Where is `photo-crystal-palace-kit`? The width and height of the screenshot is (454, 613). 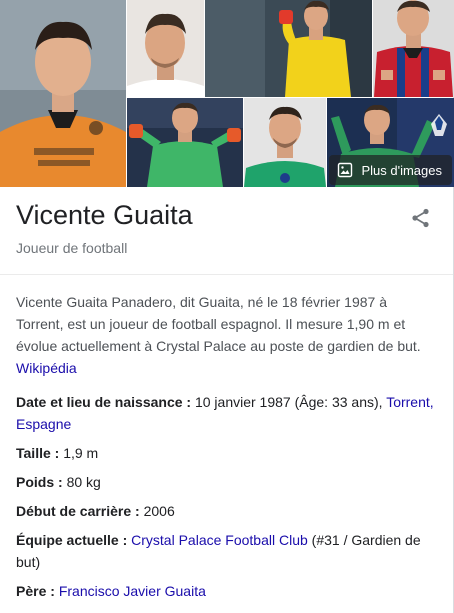
photo-crystal-palace-kit is located at coordinates (413, 48).